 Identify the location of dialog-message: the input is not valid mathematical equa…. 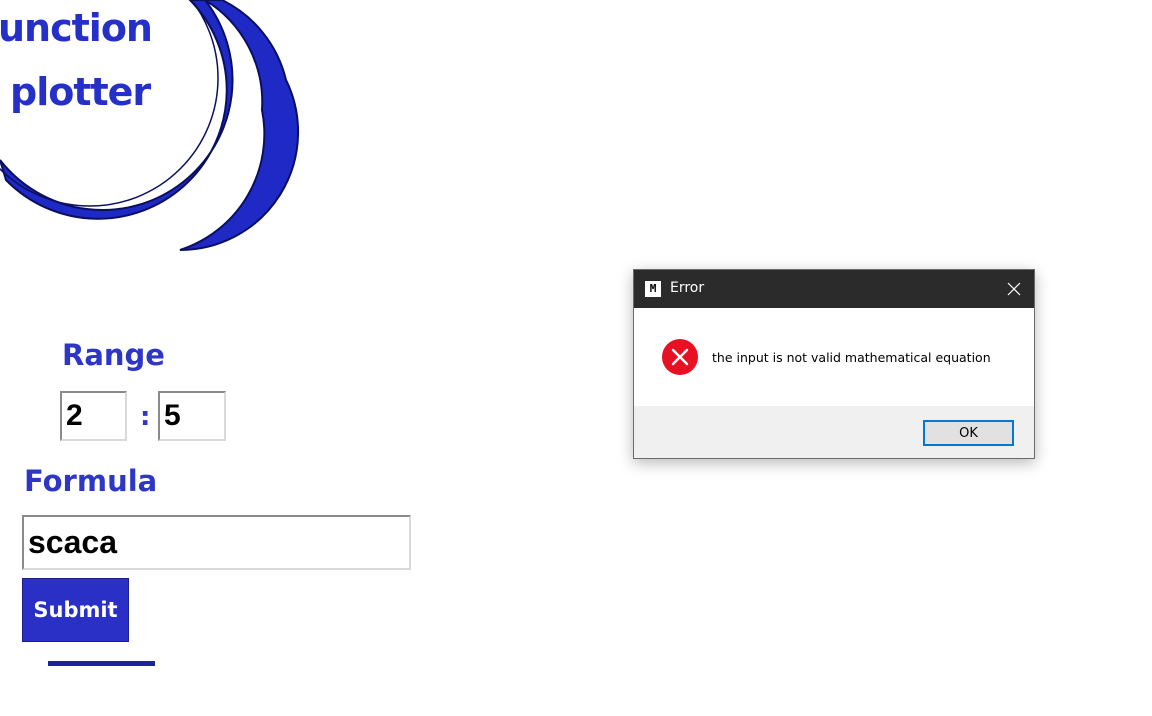
(851, 357).